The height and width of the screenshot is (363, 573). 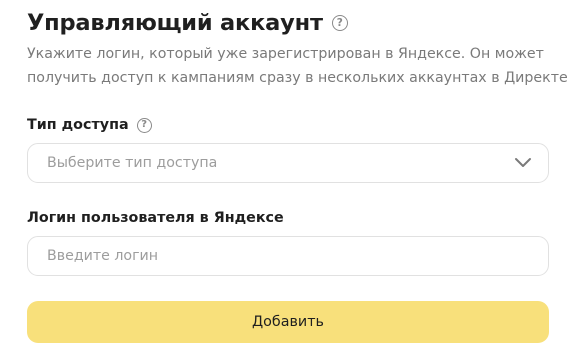 I want to click on access-type-placeholder: Выберите тип доступа, so click(x=132, y=163).